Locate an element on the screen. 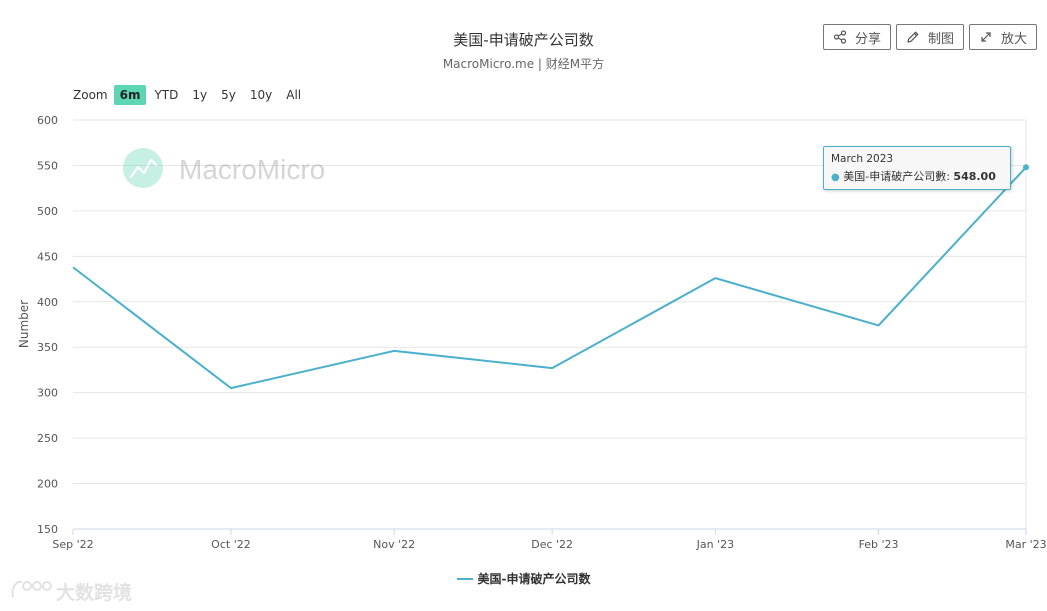 The image size is (1047, 611). y-tick-label: 300 is located at coordinates (47, 393).